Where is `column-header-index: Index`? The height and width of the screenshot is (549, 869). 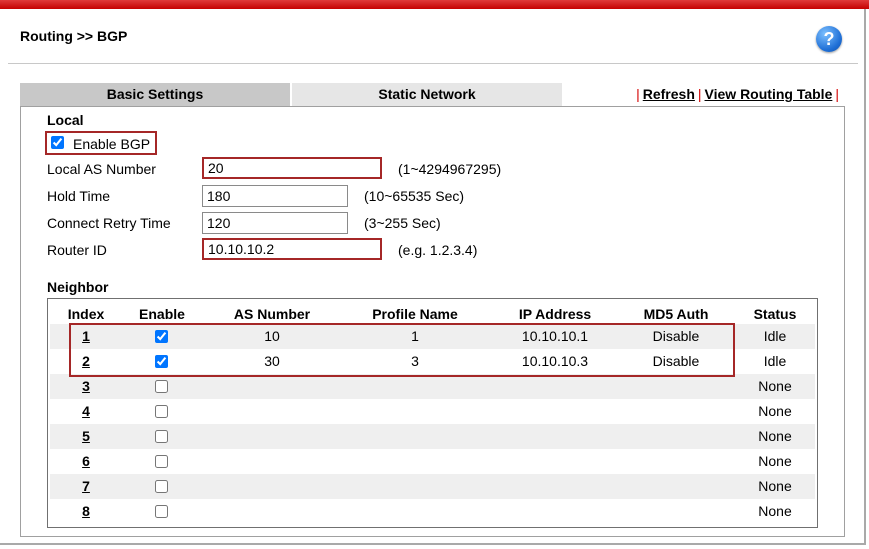
column-header-index: Index is located at coordinates (86, 314).